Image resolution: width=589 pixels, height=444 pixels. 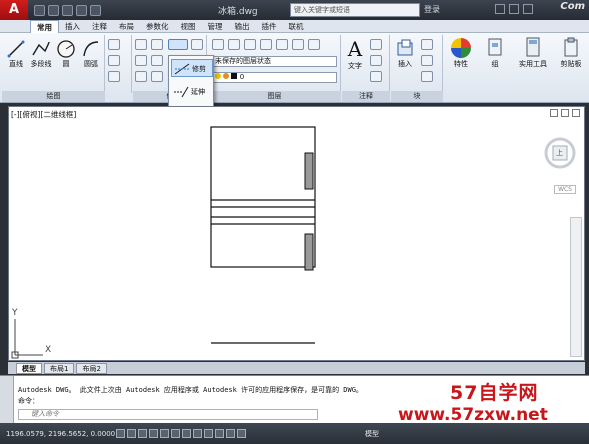 I want to click on layer-match-icon, so click(x=298, y=44).